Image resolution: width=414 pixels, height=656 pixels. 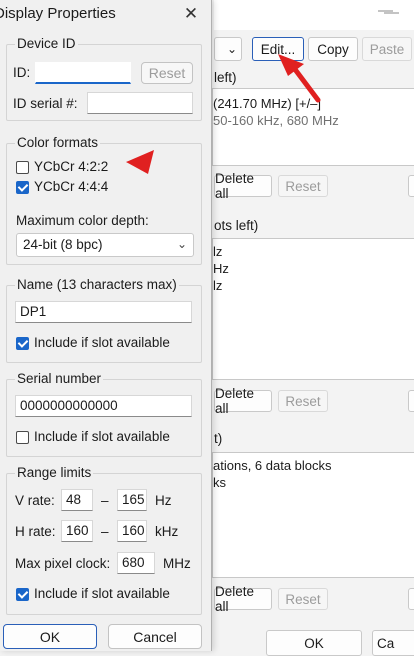 I want to click on arrow-to-edit-button, so click(x=299, y=78).